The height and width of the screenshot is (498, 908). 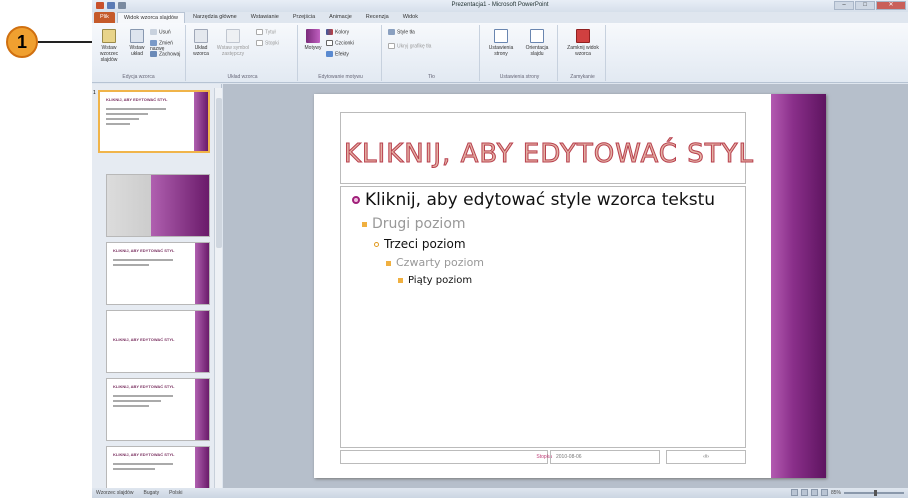 I want to click on thumbnail-layout-4: KLIKNIJ, ABY EDYTOWAĆ STYL, so click(x=158, y=341).